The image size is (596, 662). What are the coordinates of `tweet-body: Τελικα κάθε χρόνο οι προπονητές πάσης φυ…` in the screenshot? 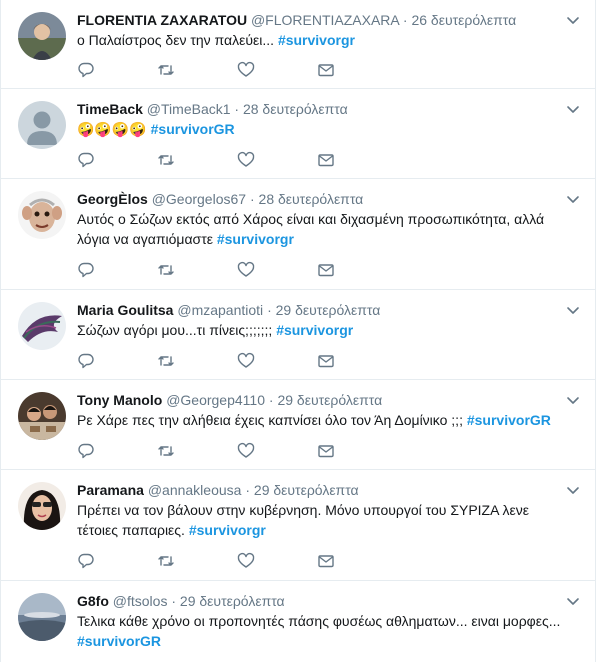 It's located at (319, 621).